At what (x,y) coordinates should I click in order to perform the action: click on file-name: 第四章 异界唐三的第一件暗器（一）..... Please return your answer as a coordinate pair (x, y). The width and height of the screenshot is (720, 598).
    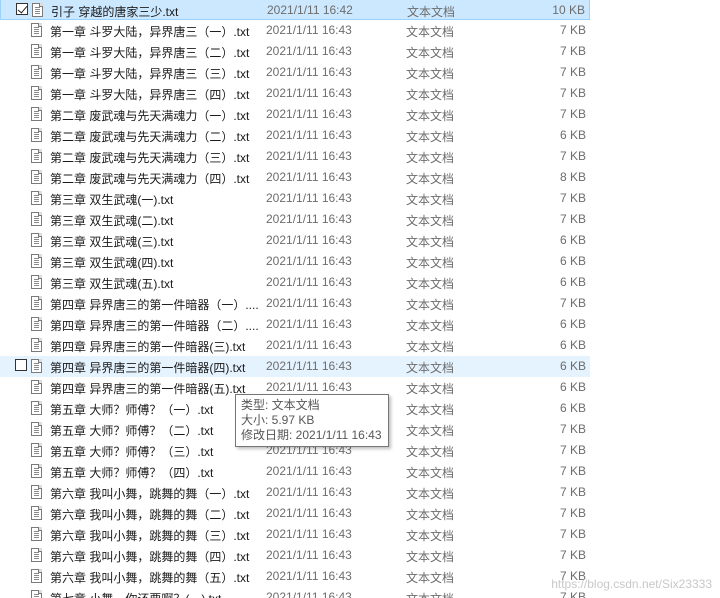
    Looking at the image, I should click on (154, 305).